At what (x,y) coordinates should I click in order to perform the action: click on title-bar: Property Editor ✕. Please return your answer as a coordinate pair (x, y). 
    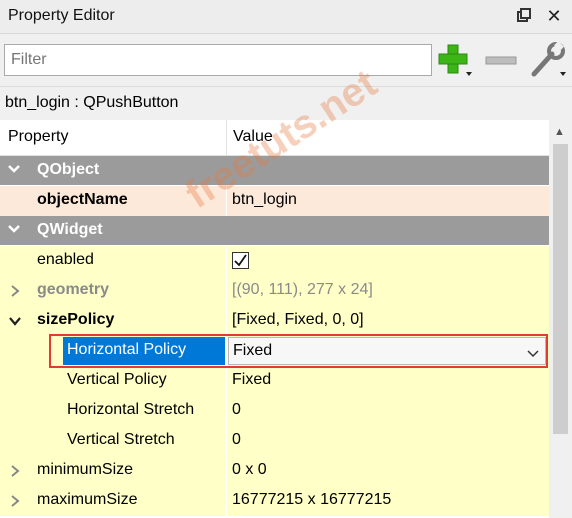
    Looking at the image, I should click on (286, 17).